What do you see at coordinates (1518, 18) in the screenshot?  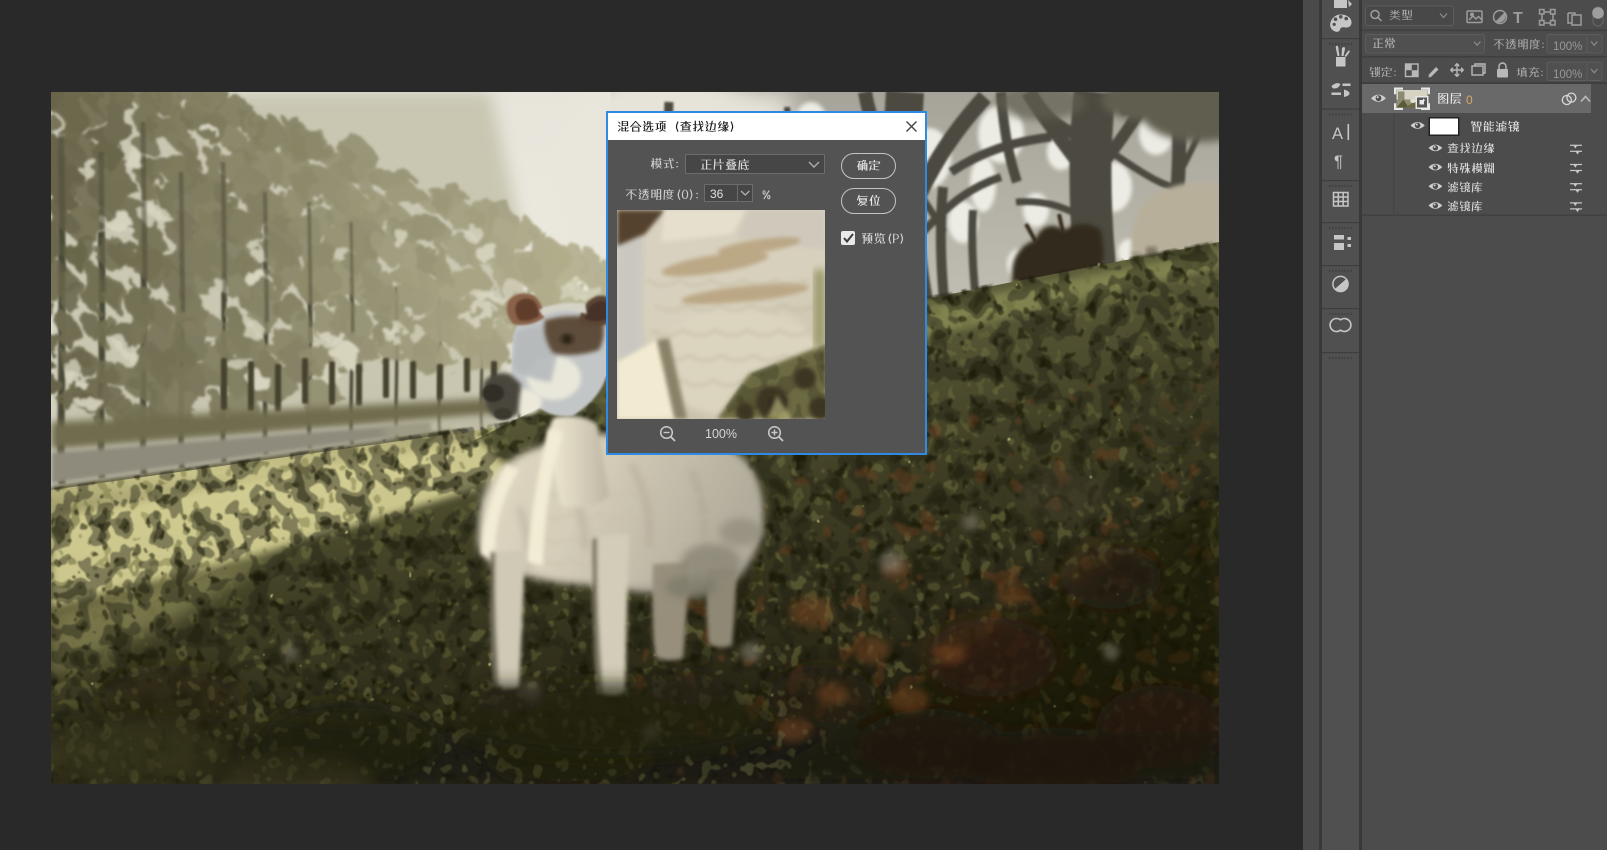 I see `svg-text: T` at bounding box center [1518, 18].